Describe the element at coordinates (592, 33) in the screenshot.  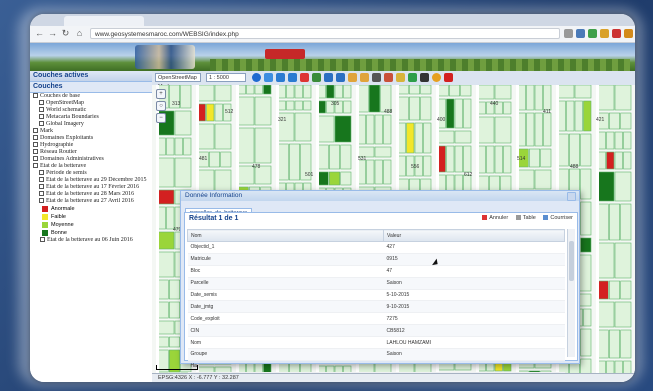
I see `extension-icon` at that location.